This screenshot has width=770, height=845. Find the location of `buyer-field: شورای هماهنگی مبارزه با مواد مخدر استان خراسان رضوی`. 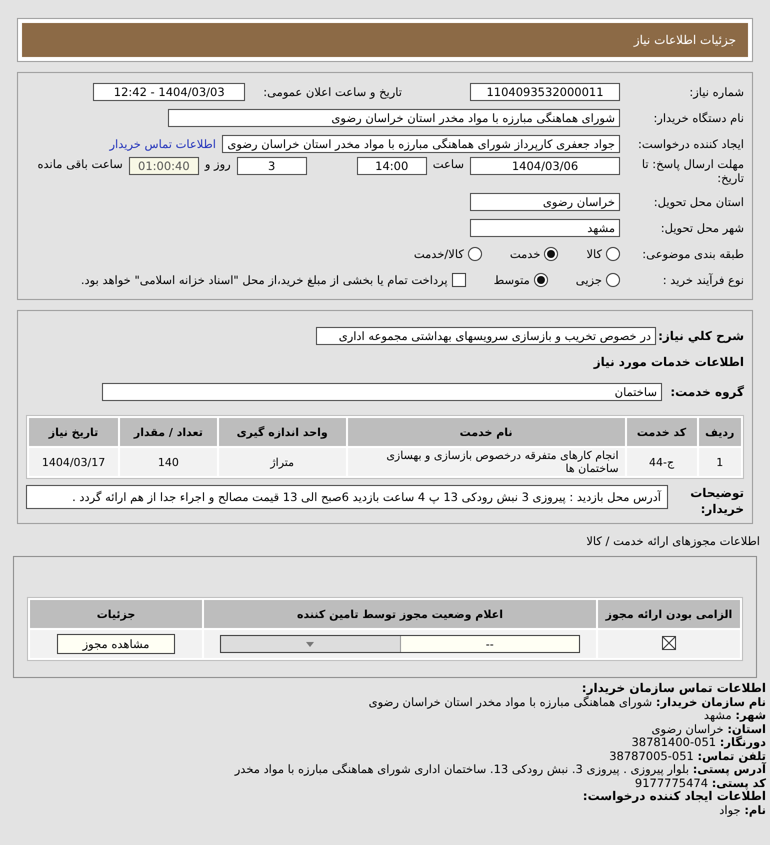

buyer-field: شورای هماهنگی مبارزه با مواد مخدر استان خراسان رضوی is located at coordinates (394, 118).